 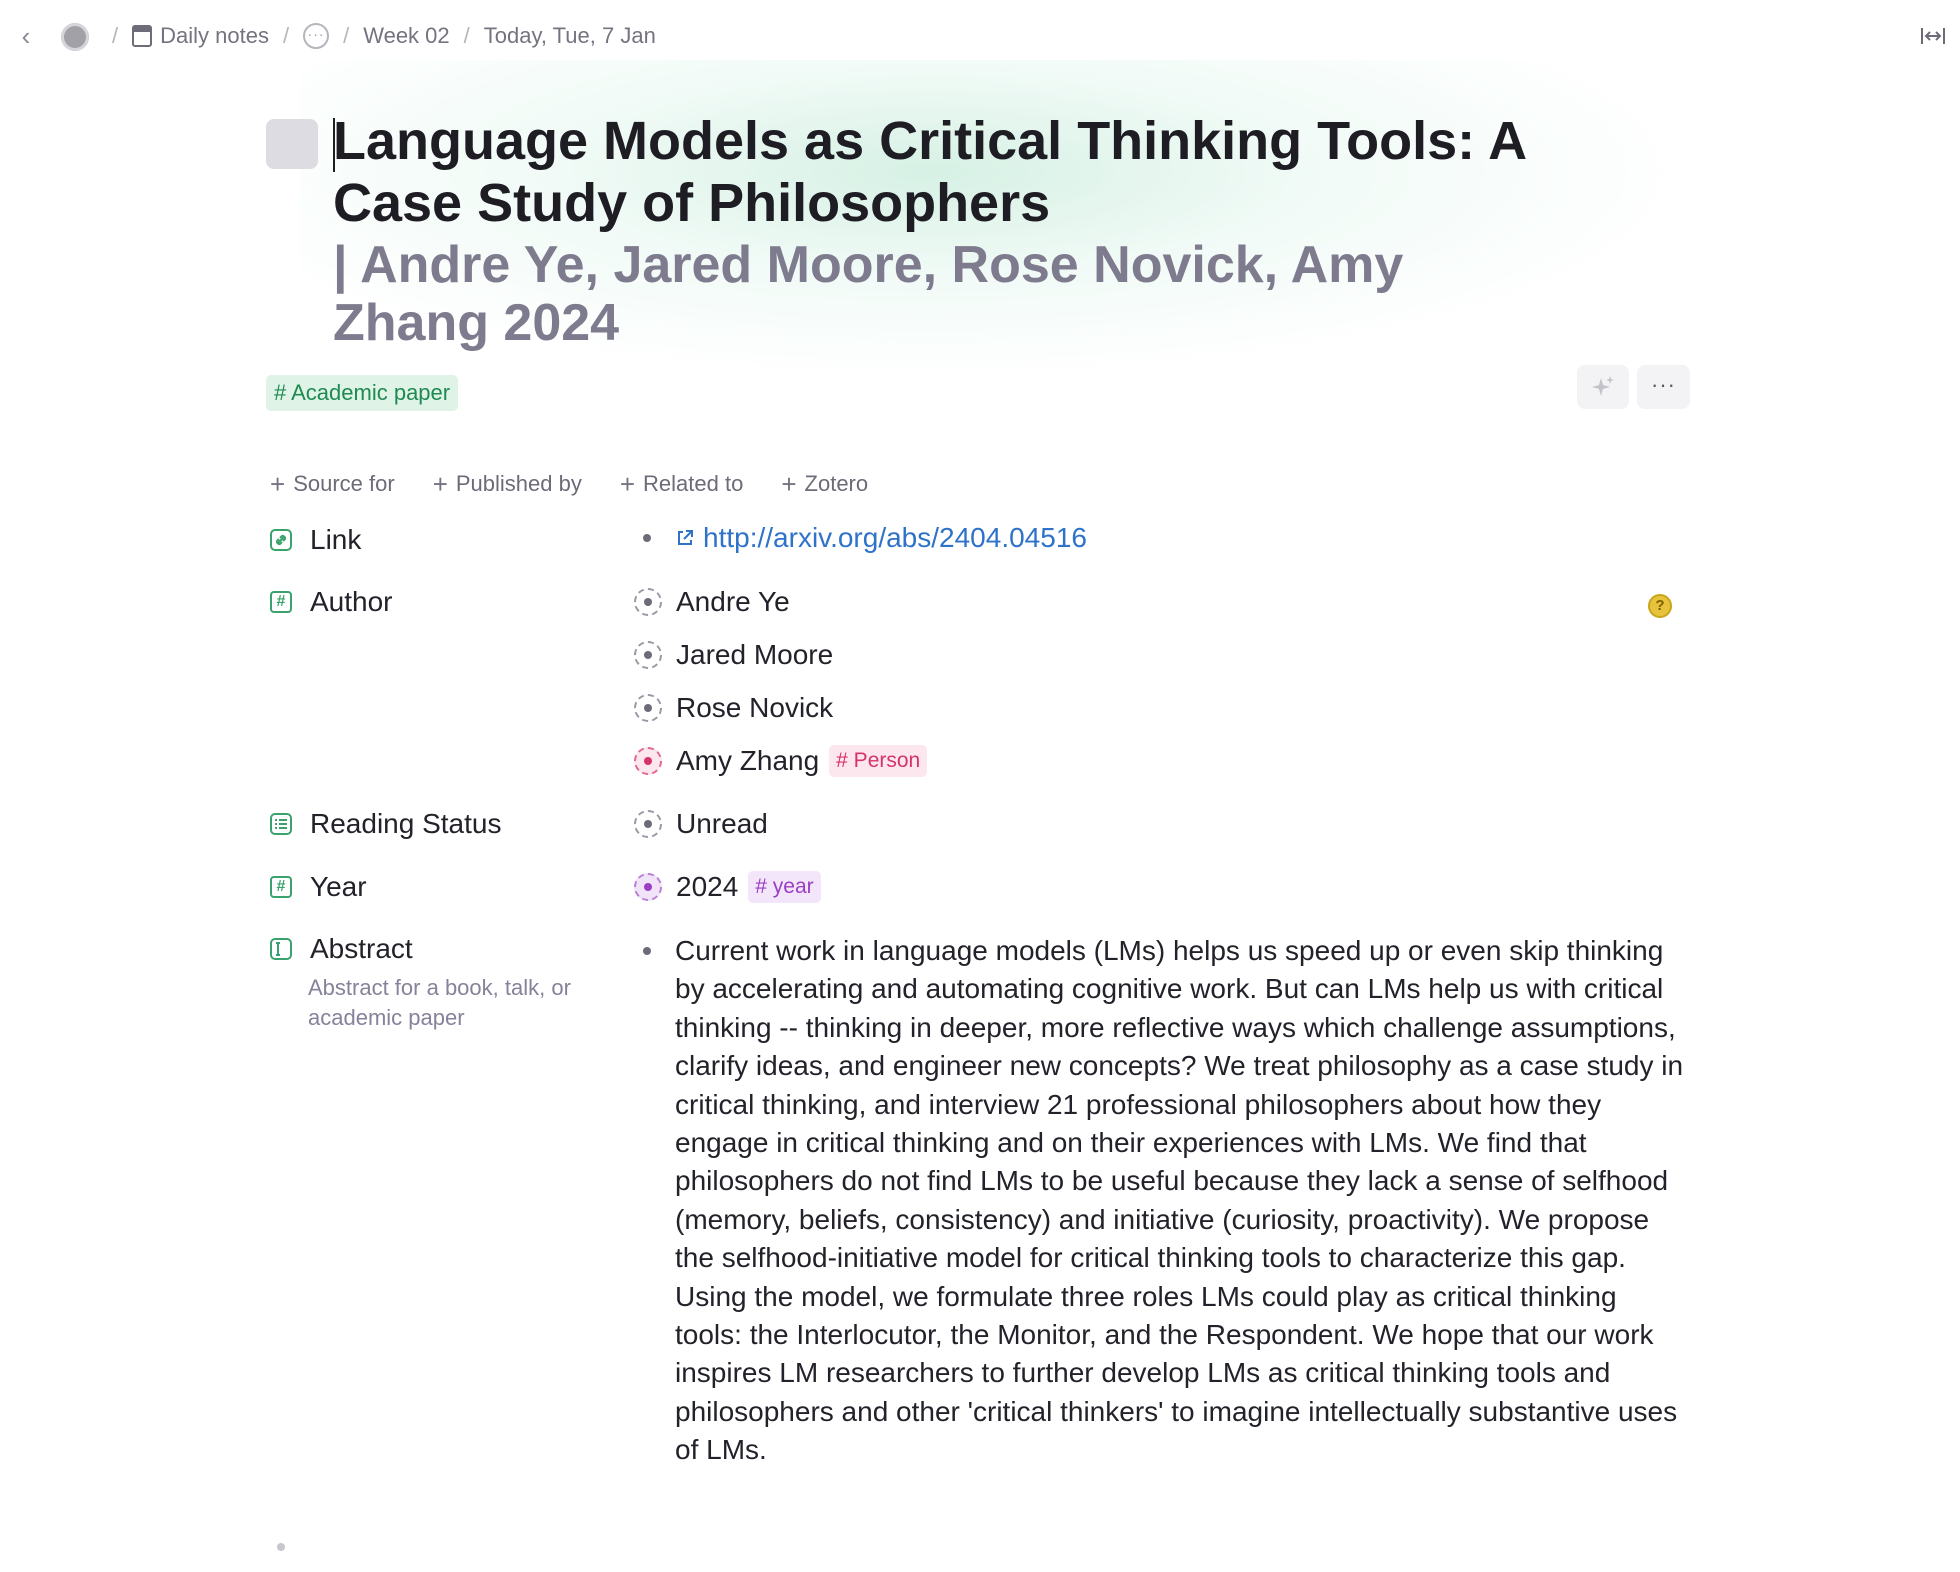 I want to click on add-source-for: + Source for, so click(x=332, y=484).